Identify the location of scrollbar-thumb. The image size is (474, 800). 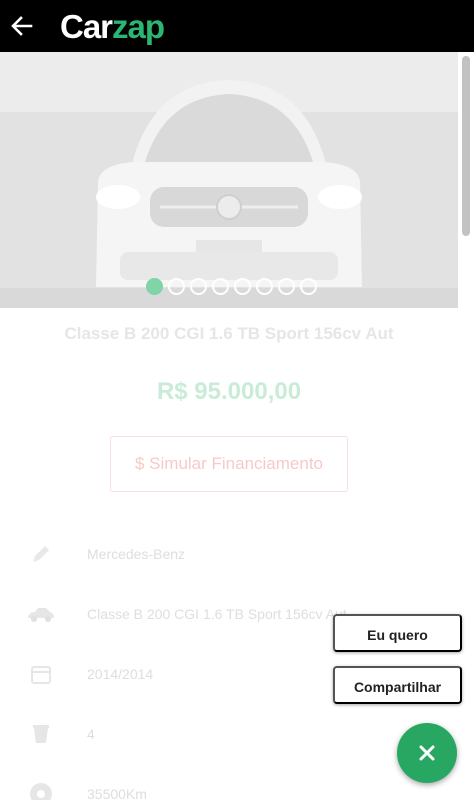
(466, 146).